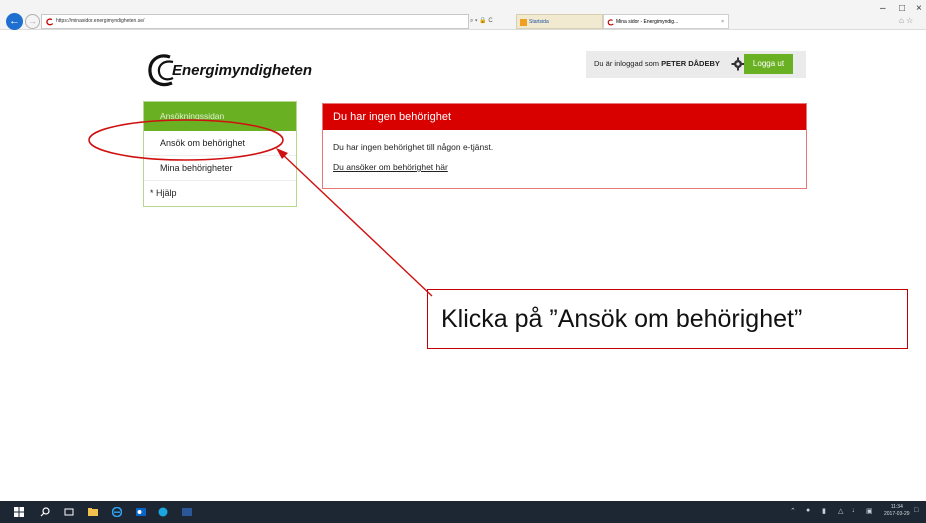  Describe the element at coordinates (919, 8) in the screenshot. I see `close-window-icon: ×` at that location.